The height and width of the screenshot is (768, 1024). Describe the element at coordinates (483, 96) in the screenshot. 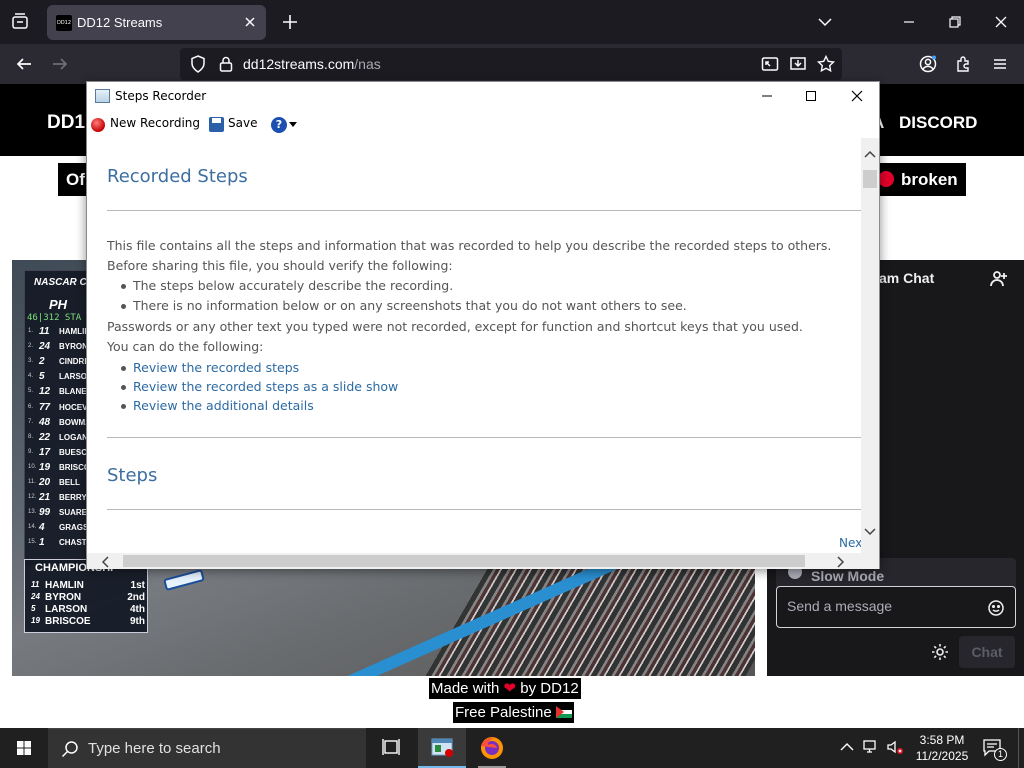

I see `recorder-title-bar: Steps Recorder` at that location.